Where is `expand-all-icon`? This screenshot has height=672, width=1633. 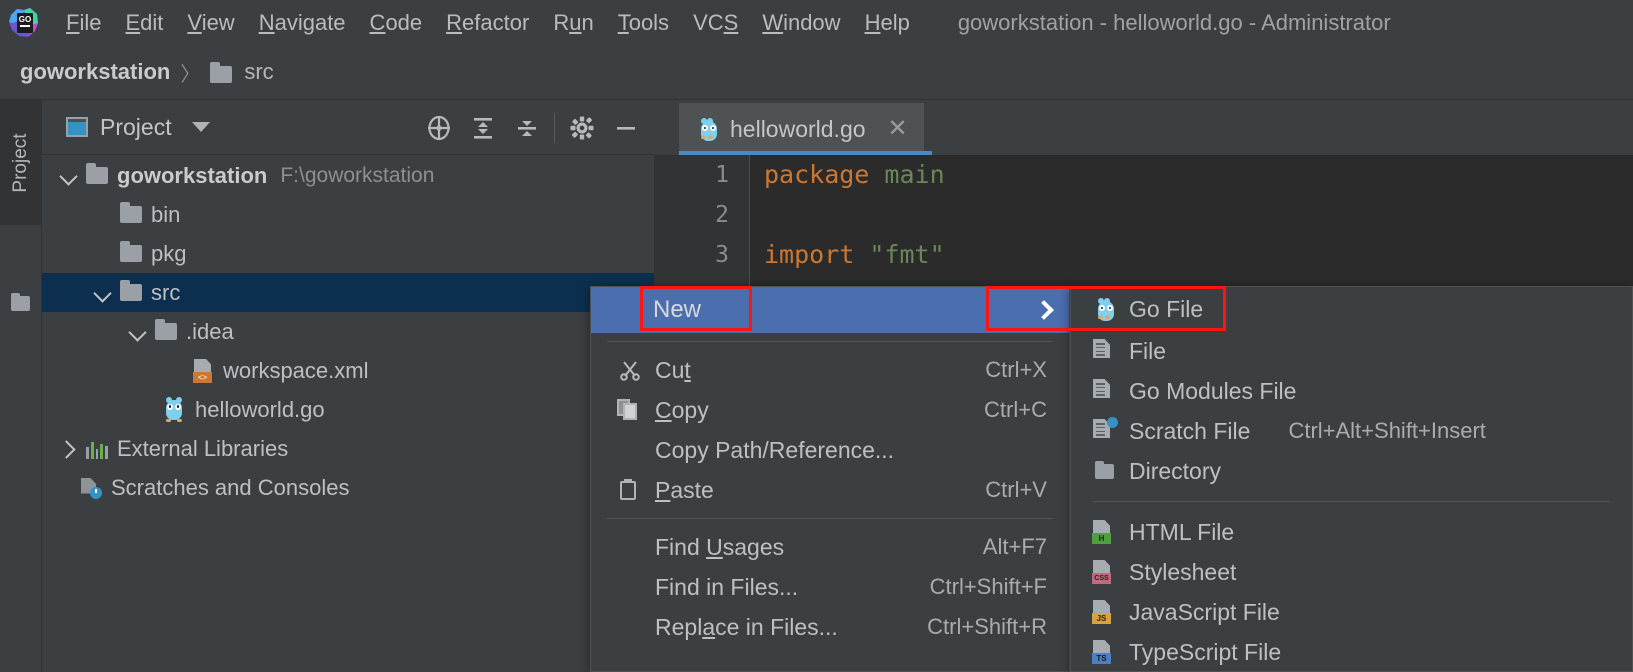 expand-all-icon is located at coordinates (483, 128).